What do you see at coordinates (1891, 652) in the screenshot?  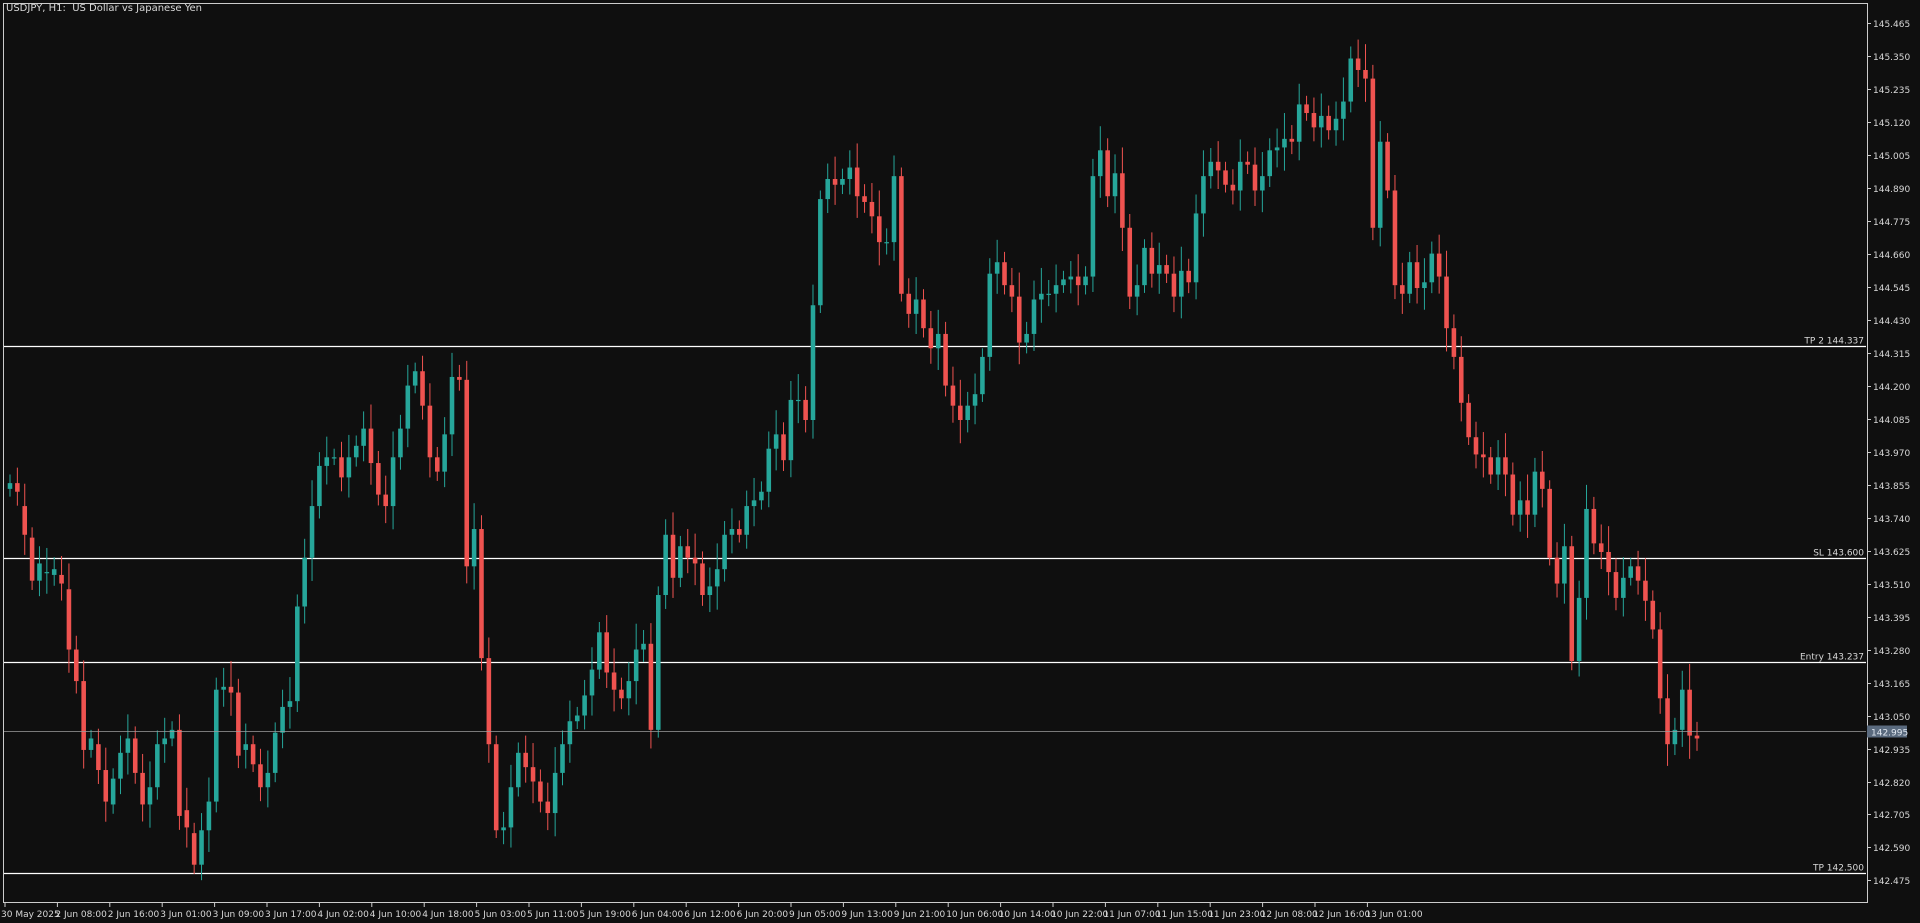 I see `y-tick-label: 143.280` at bounding box center [1891, 652].